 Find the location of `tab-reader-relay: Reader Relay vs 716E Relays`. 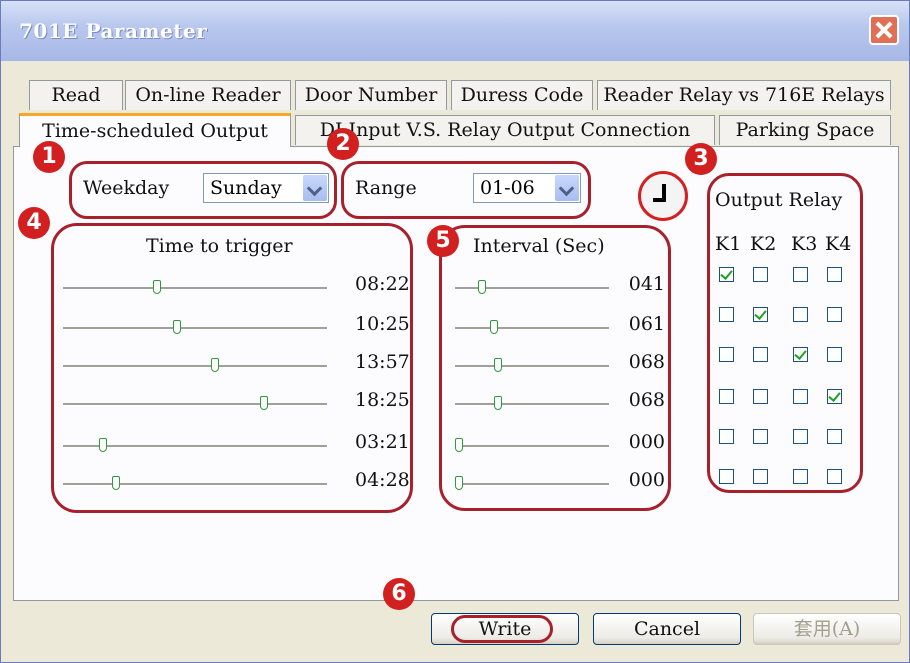

tab-reader-relay: Reader Relay vs 716E Relays is located at coordinates (744, 95).